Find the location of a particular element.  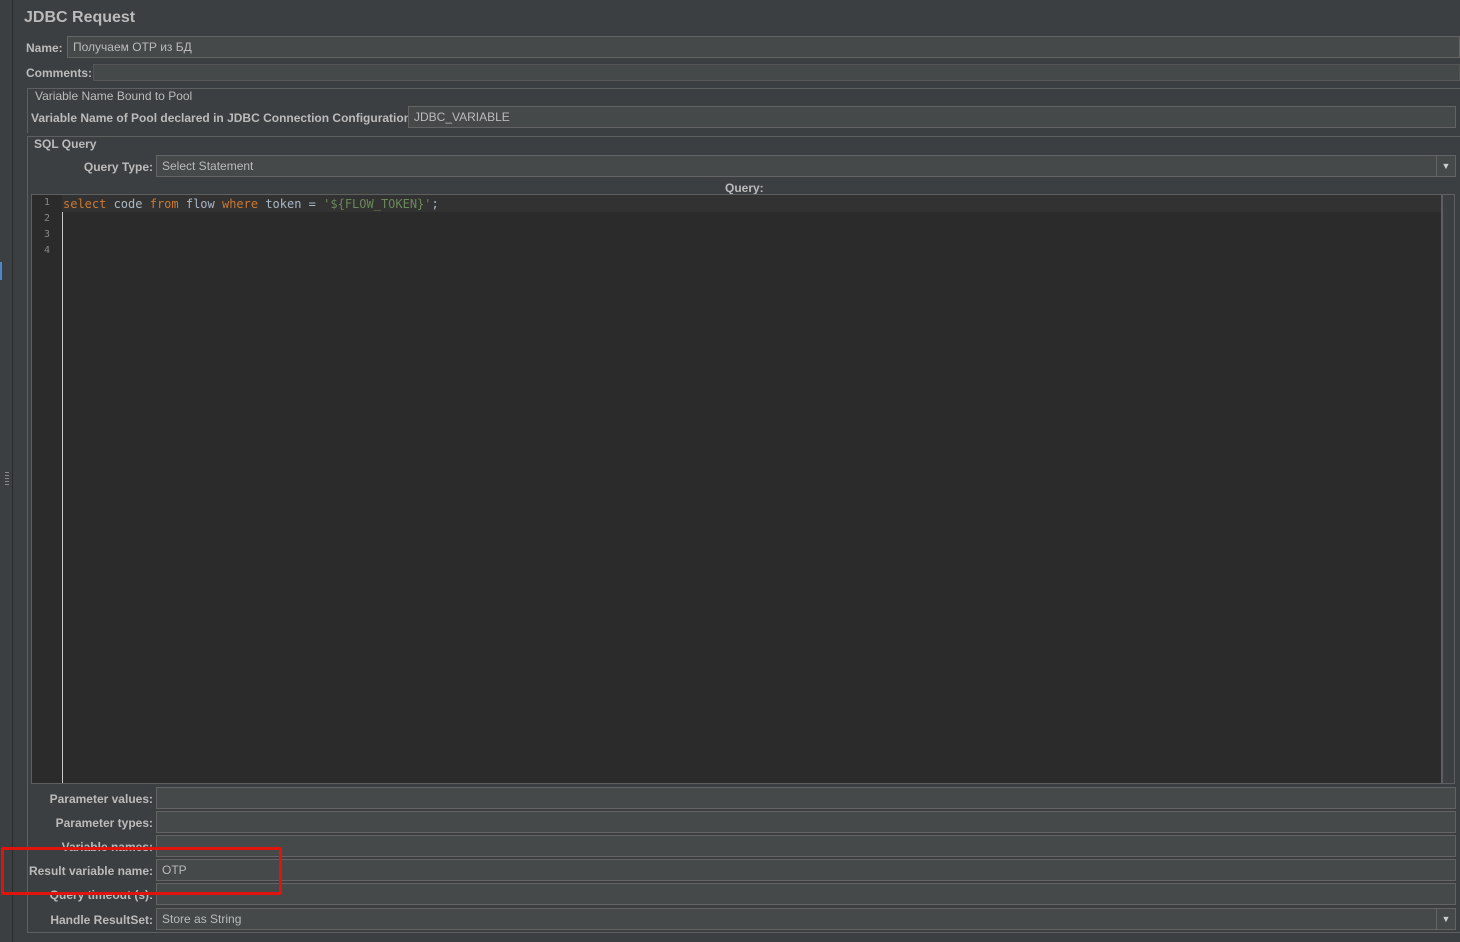

parameter-values-label: Parameter values: is located at coordinates (101, 799).